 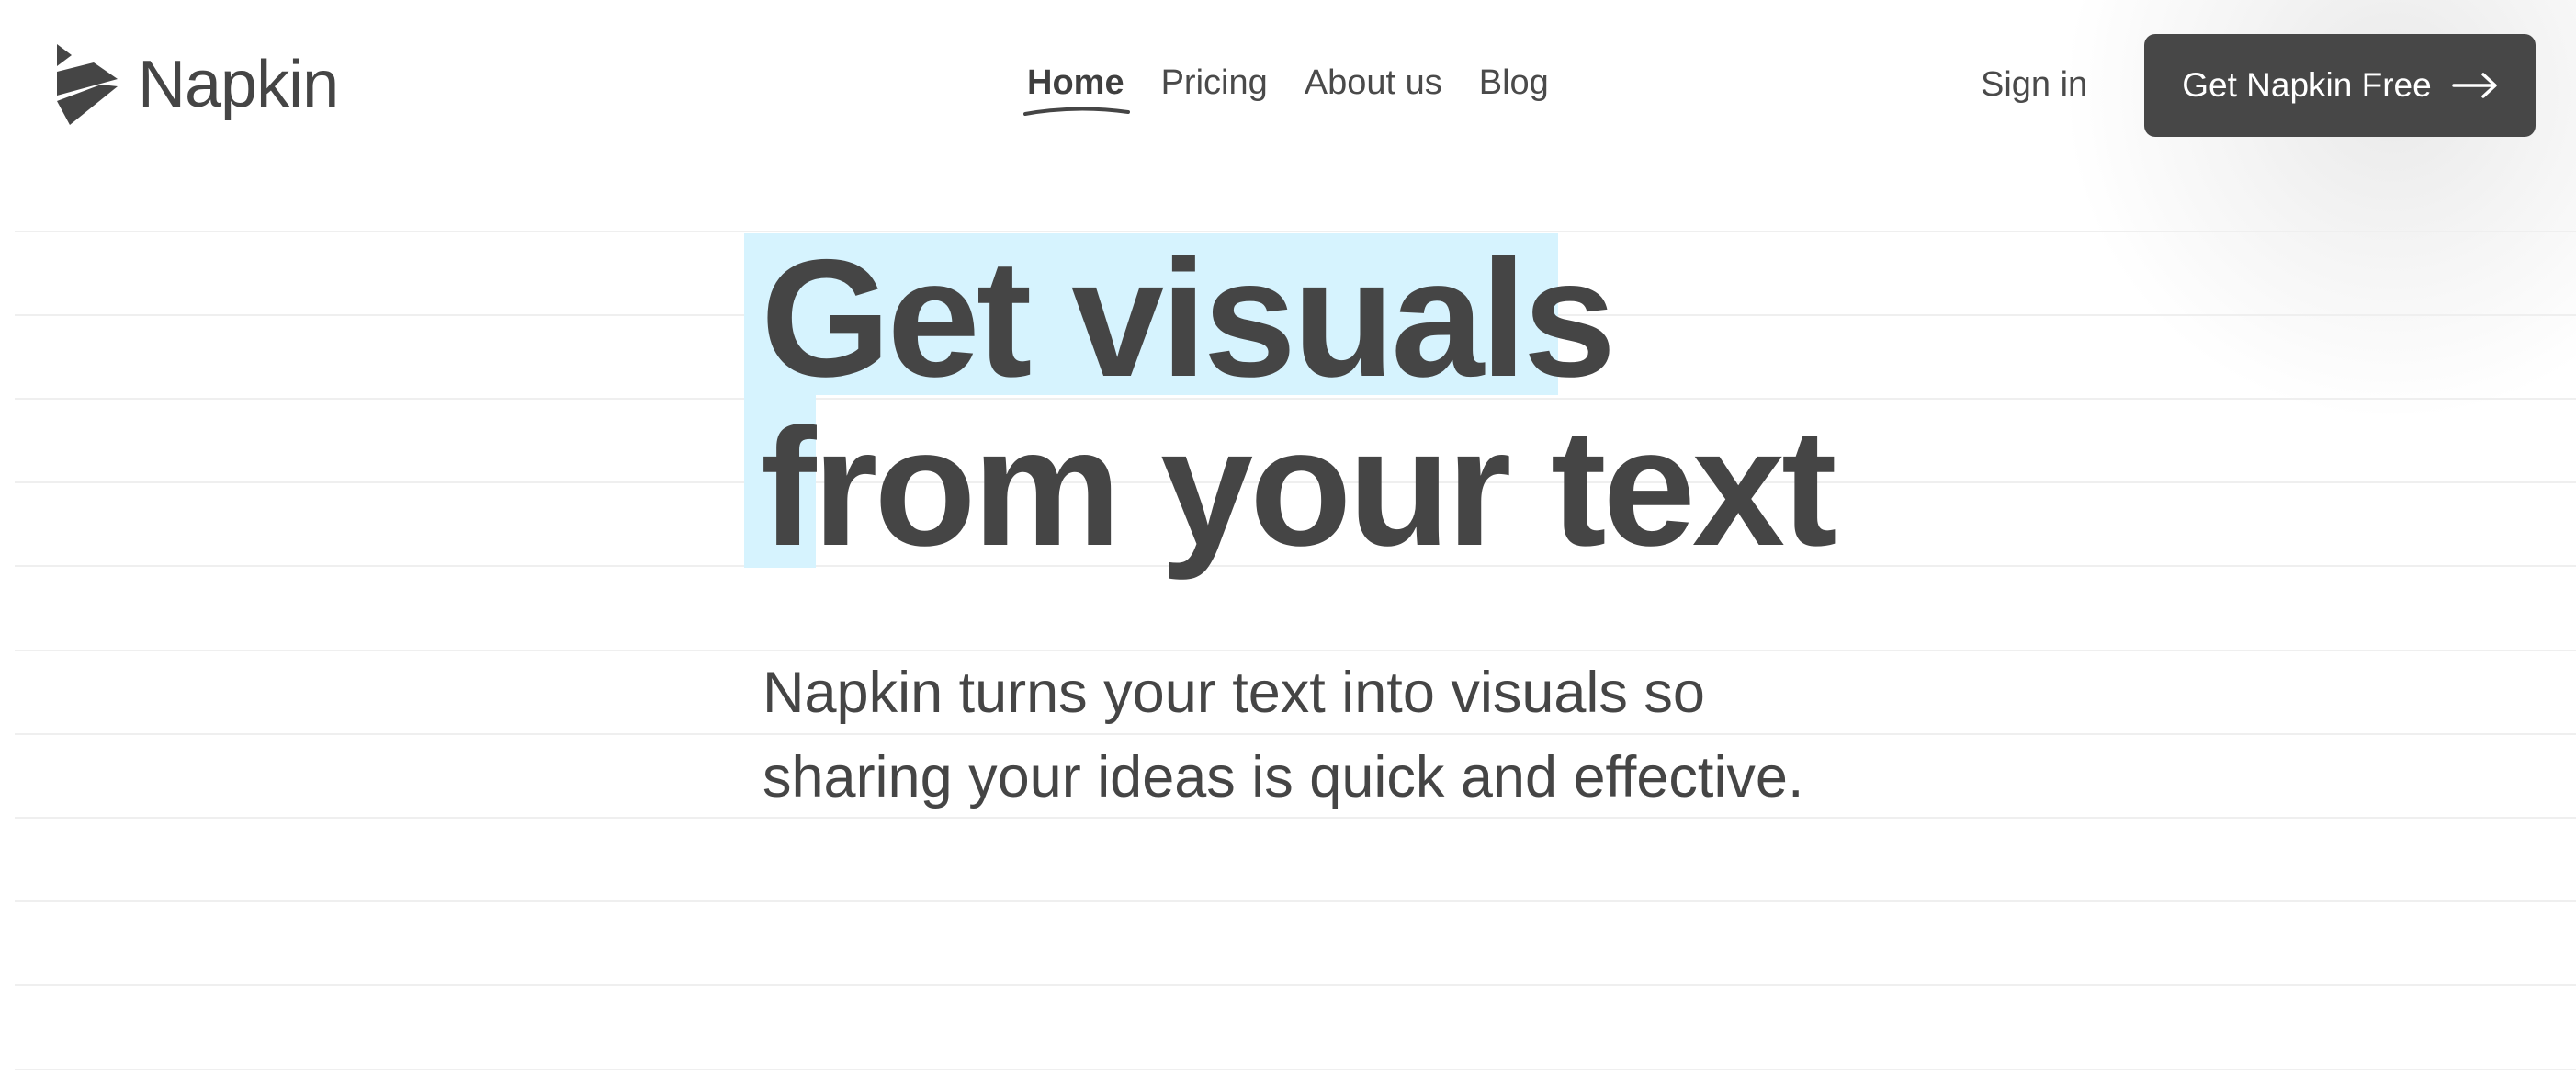 I want to click on logo-link: Napkin, so click(x=196, y=84).